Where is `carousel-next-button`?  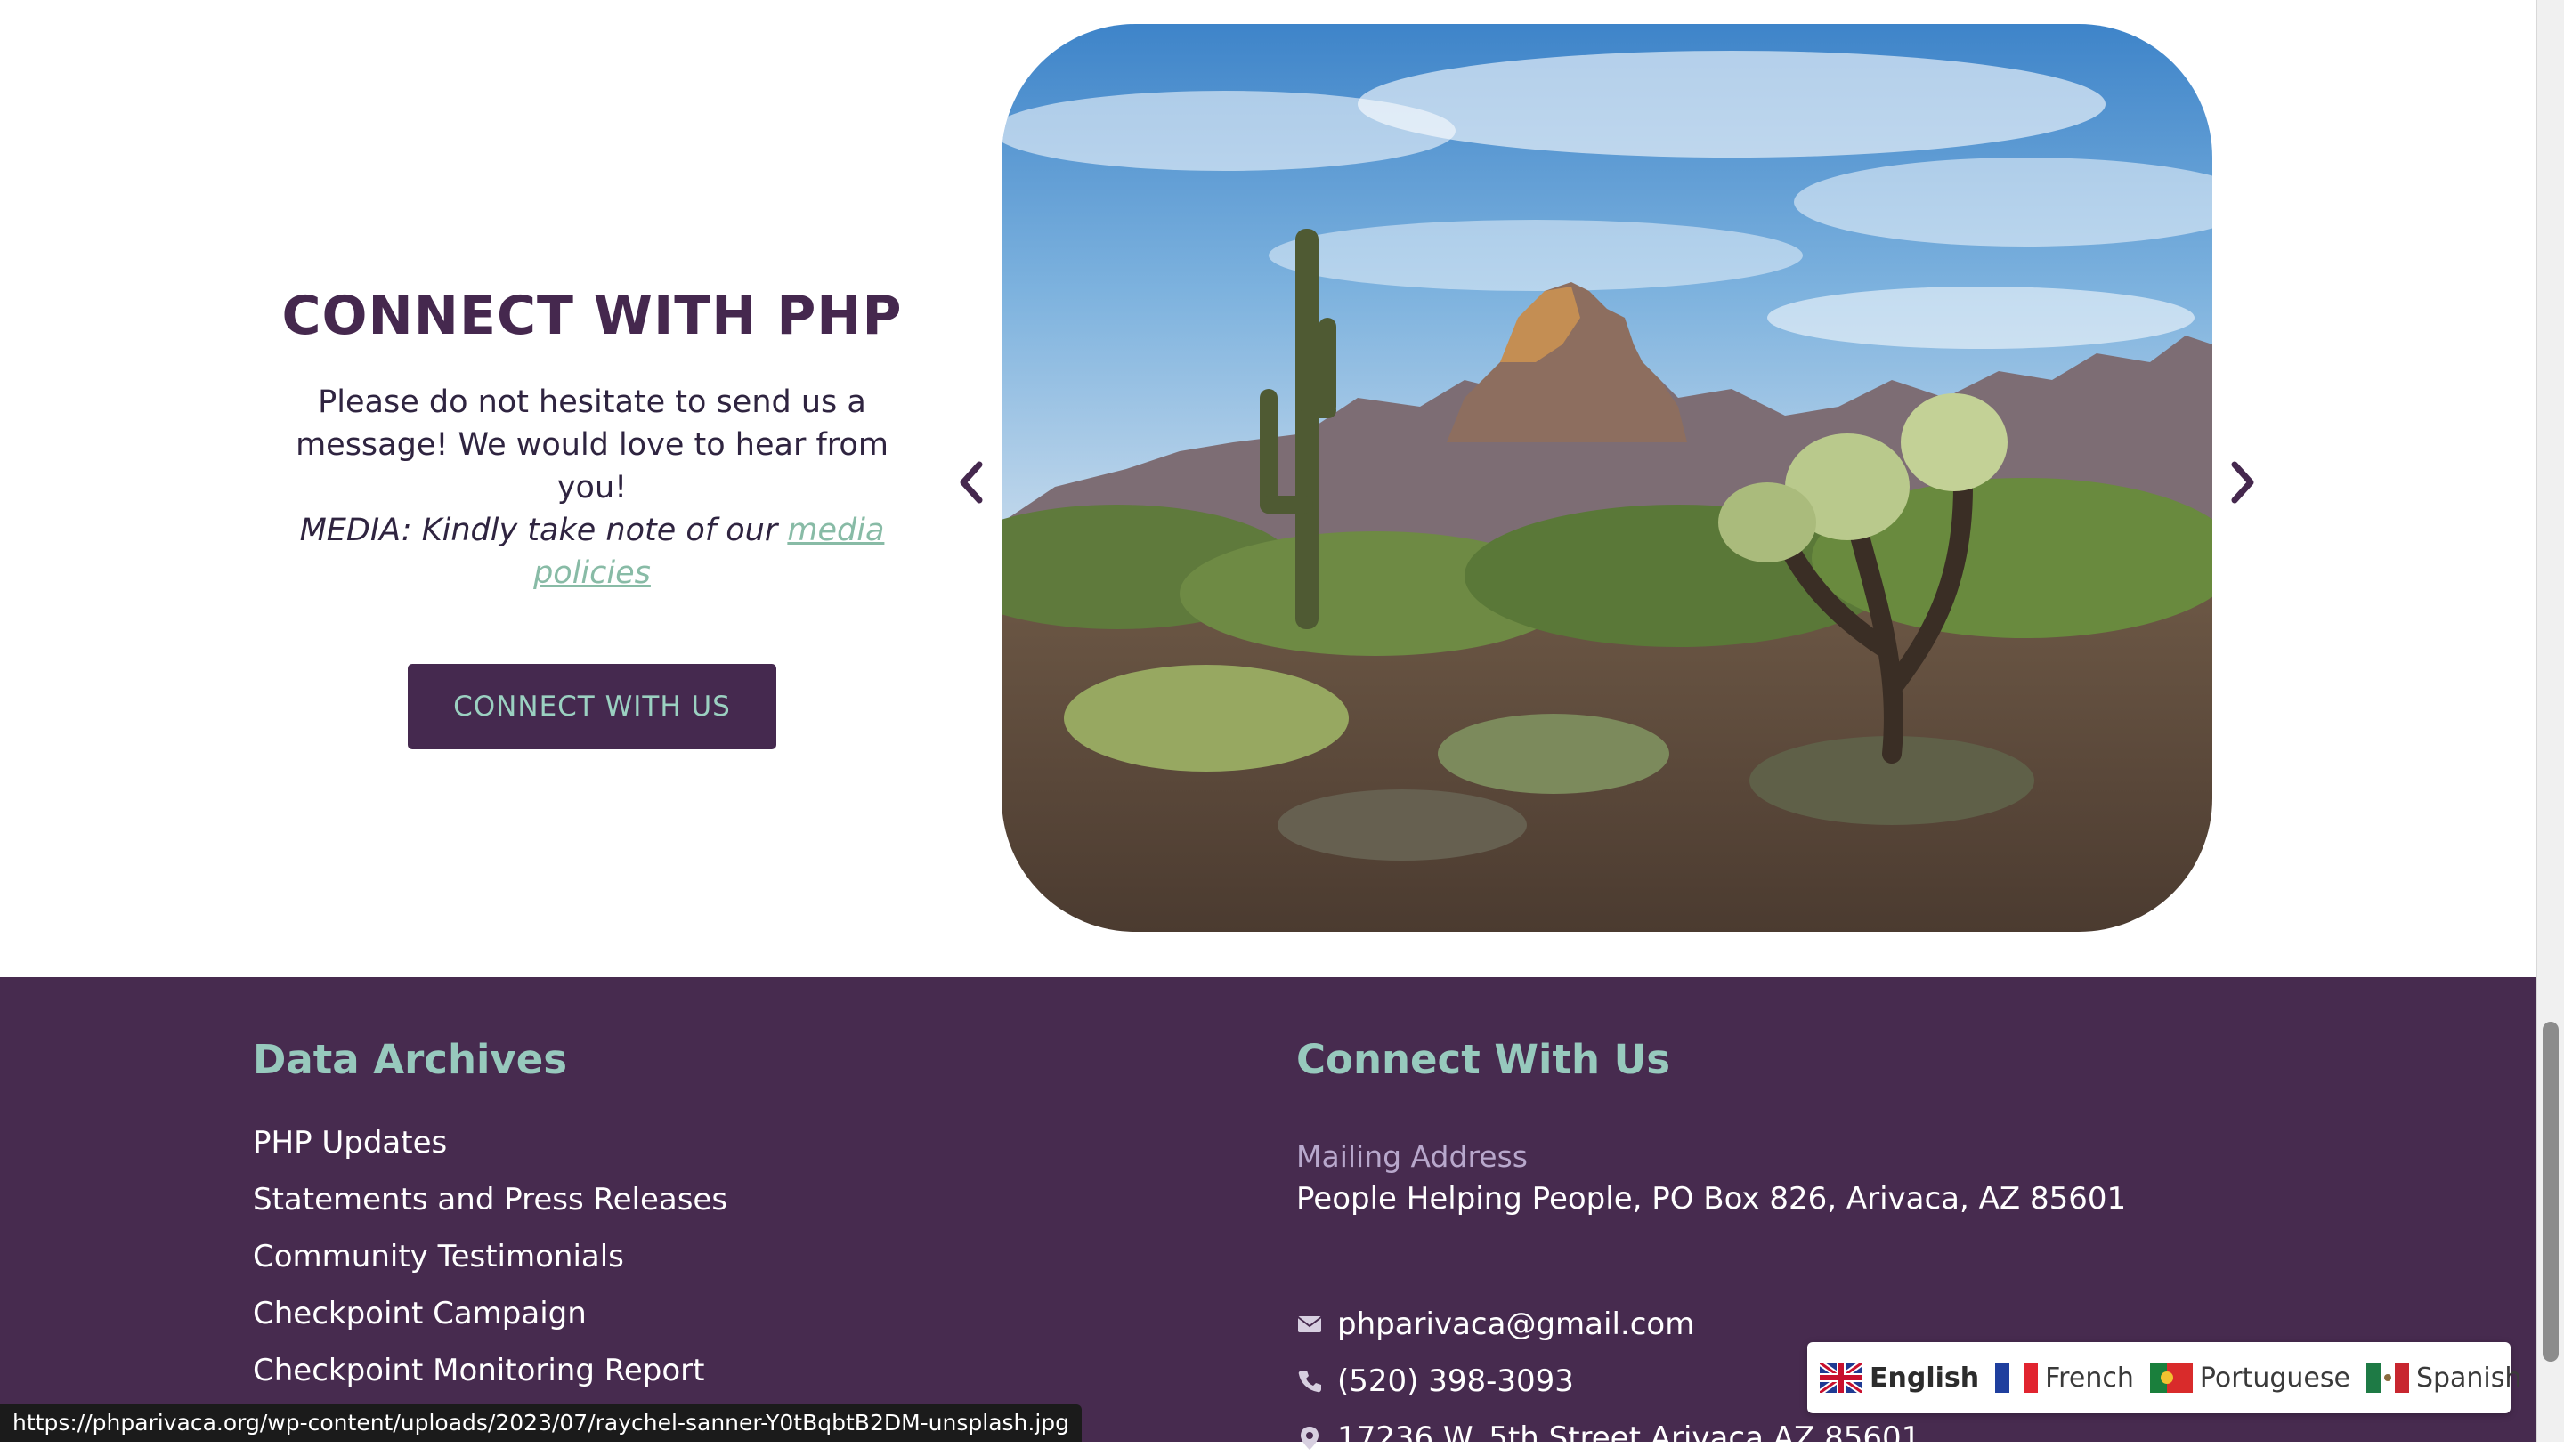 carousel-next-button is located at coordinates (2243, 482).